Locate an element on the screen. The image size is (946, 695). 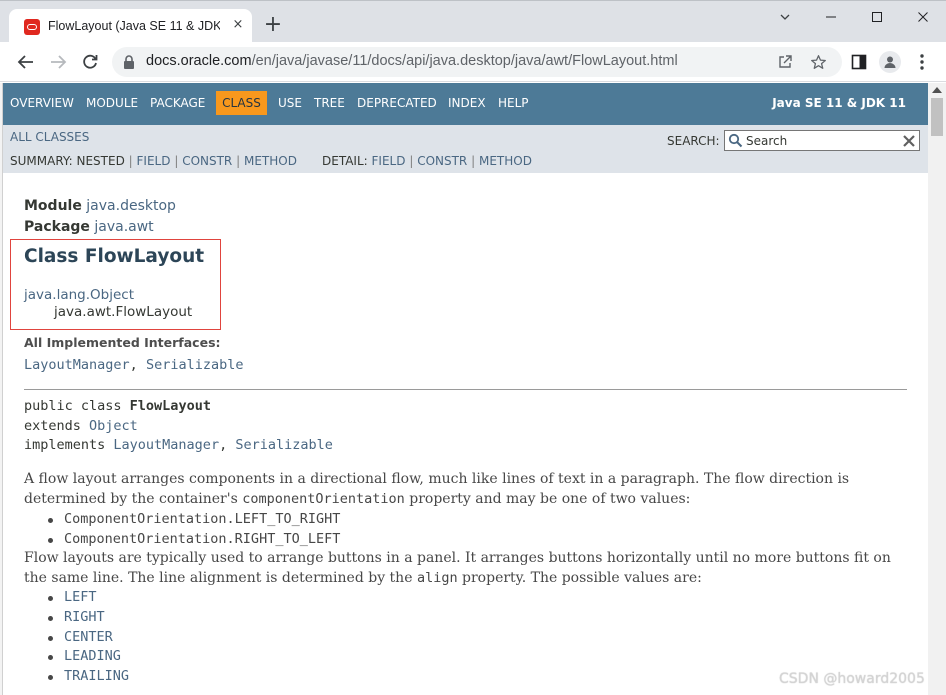
tab-title: FlowLayout (Java SE 11 & JDK is located at coordinates (134, 26).